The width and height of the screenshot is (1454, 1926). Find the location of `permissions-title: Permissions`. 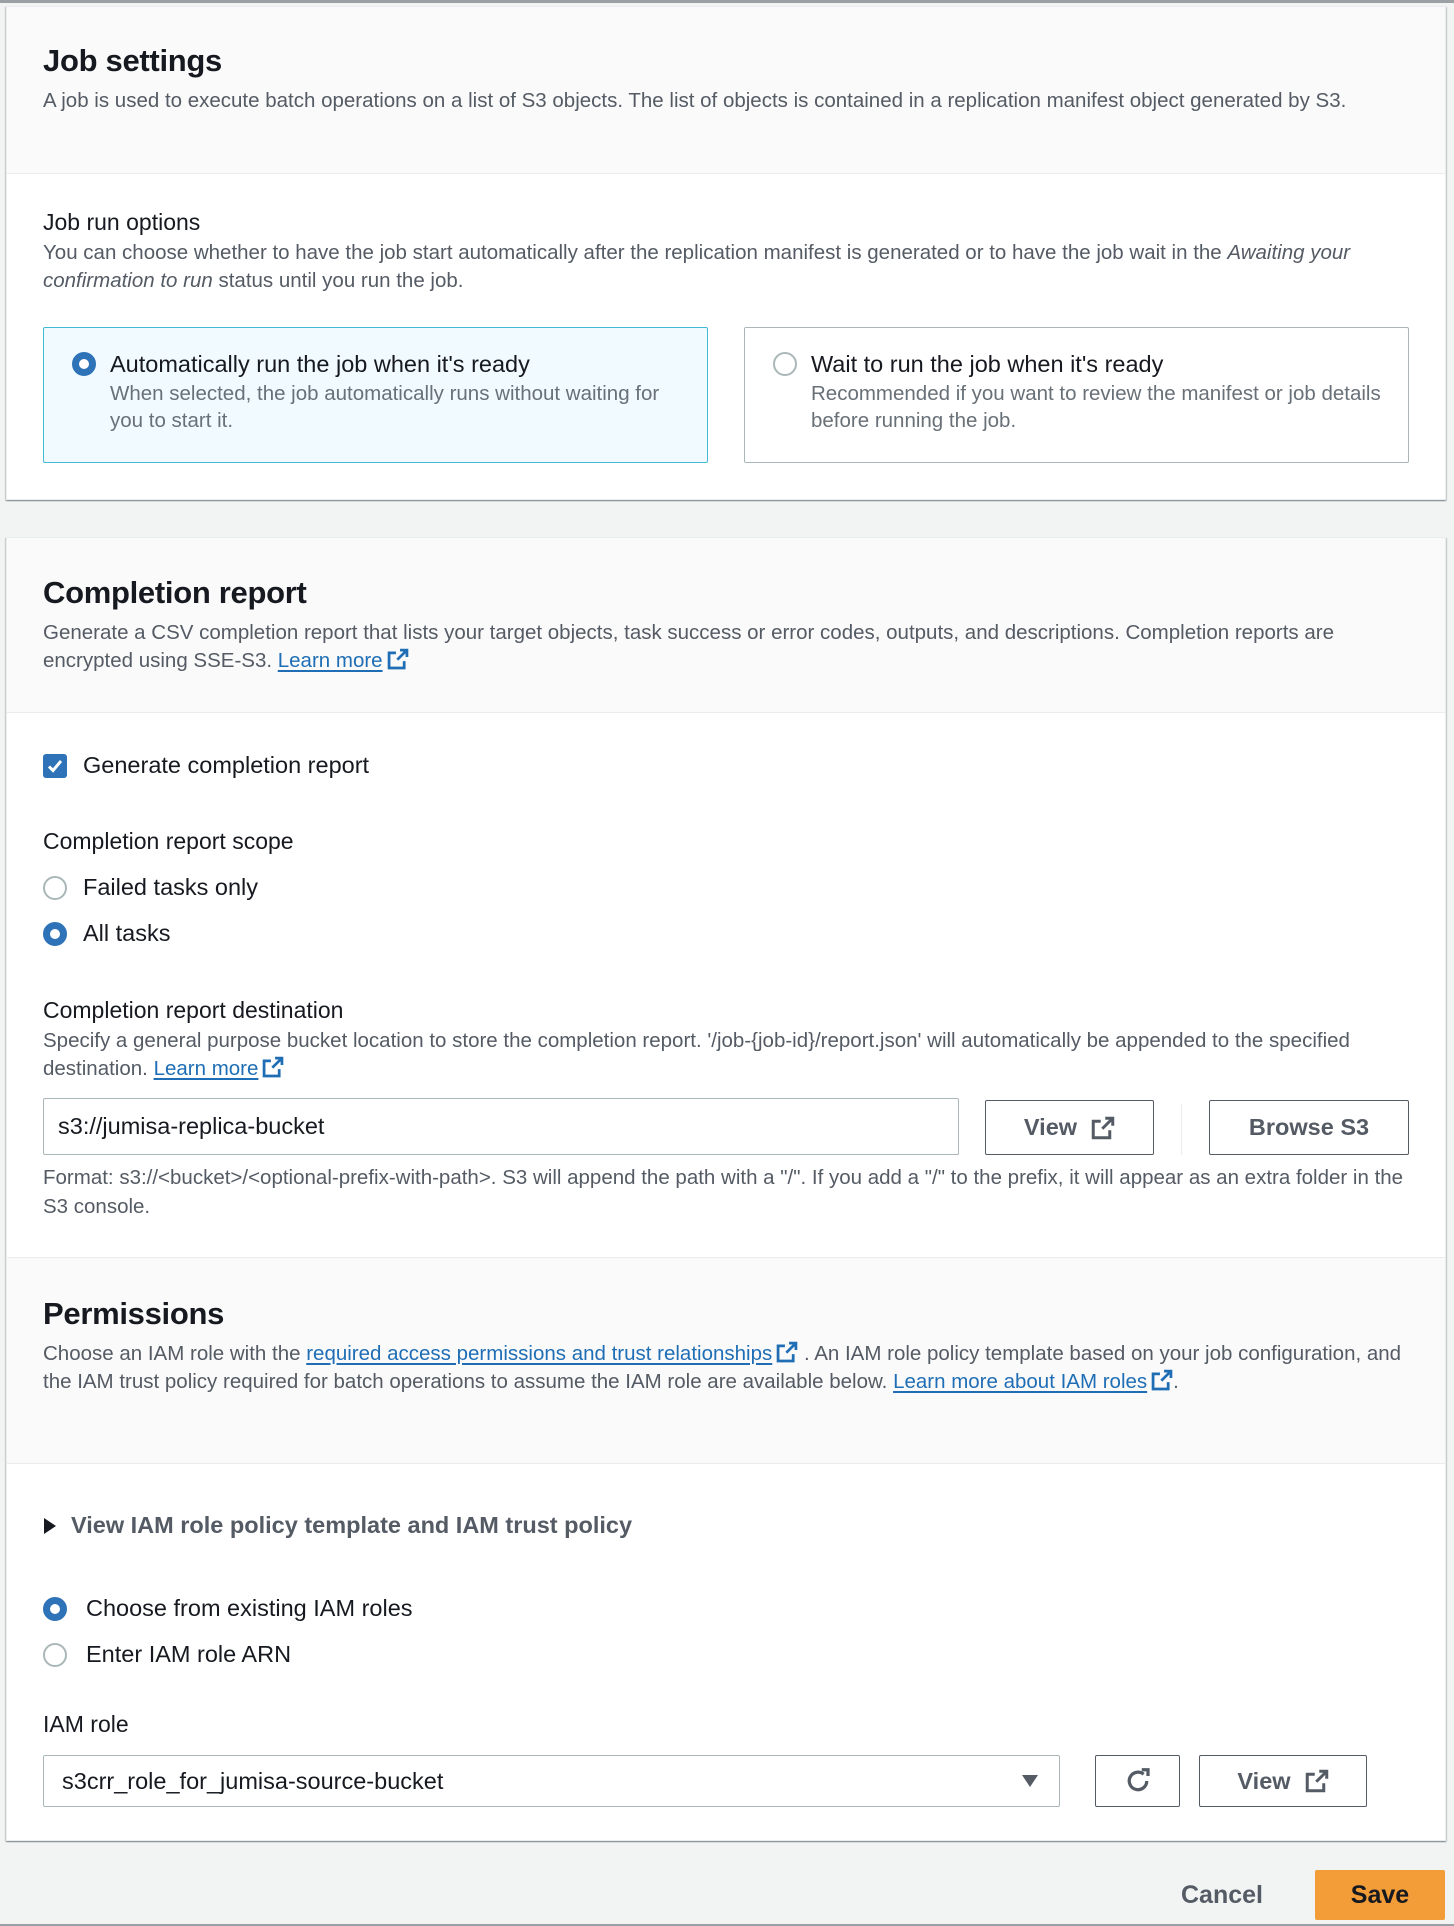

permissions-title: Permissions is located at coordinates (134, 1313).